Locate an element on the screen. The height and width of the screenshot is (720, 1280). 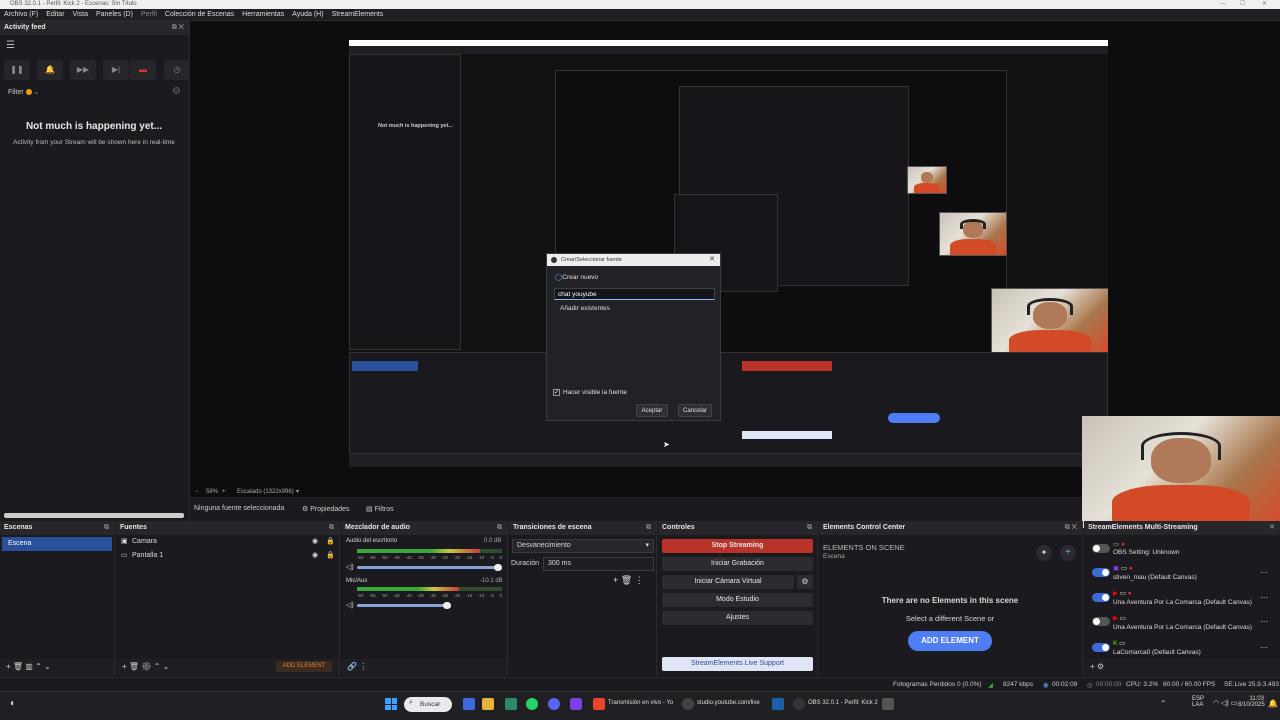
create-new-radio: ◯Crear nuevo is located at coordinates (576, 277).